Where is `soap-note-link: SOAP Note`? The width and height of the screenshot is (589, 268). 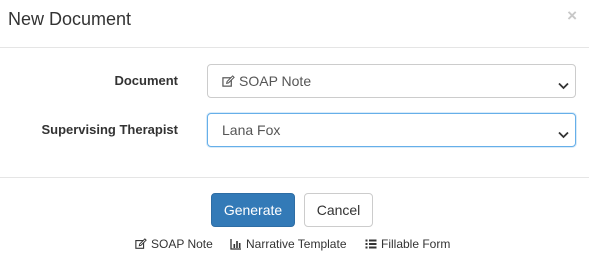 soap-note-link: SOAP Note is located at coordinates (174, 244).